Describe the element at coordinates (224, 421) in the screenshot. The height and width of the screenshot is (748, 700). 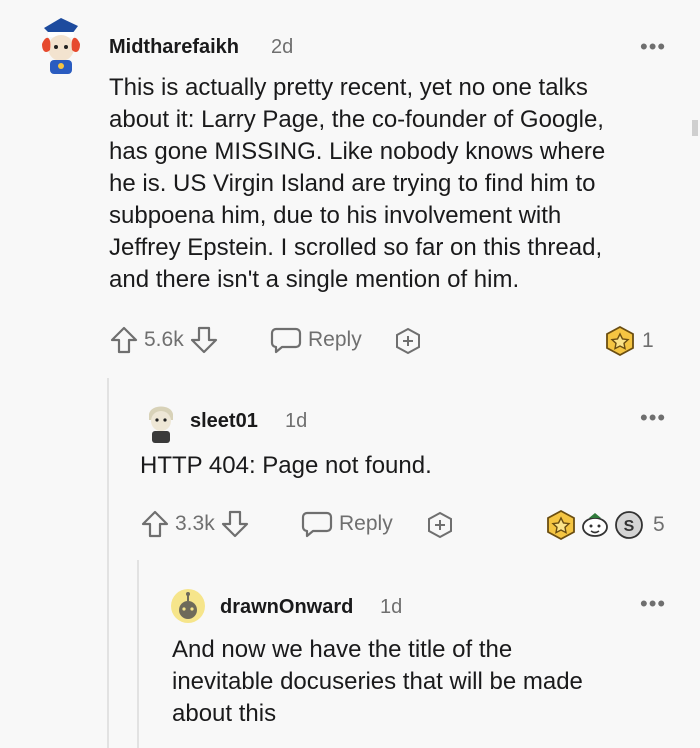
I see `comment-username: sleet01` at that location.